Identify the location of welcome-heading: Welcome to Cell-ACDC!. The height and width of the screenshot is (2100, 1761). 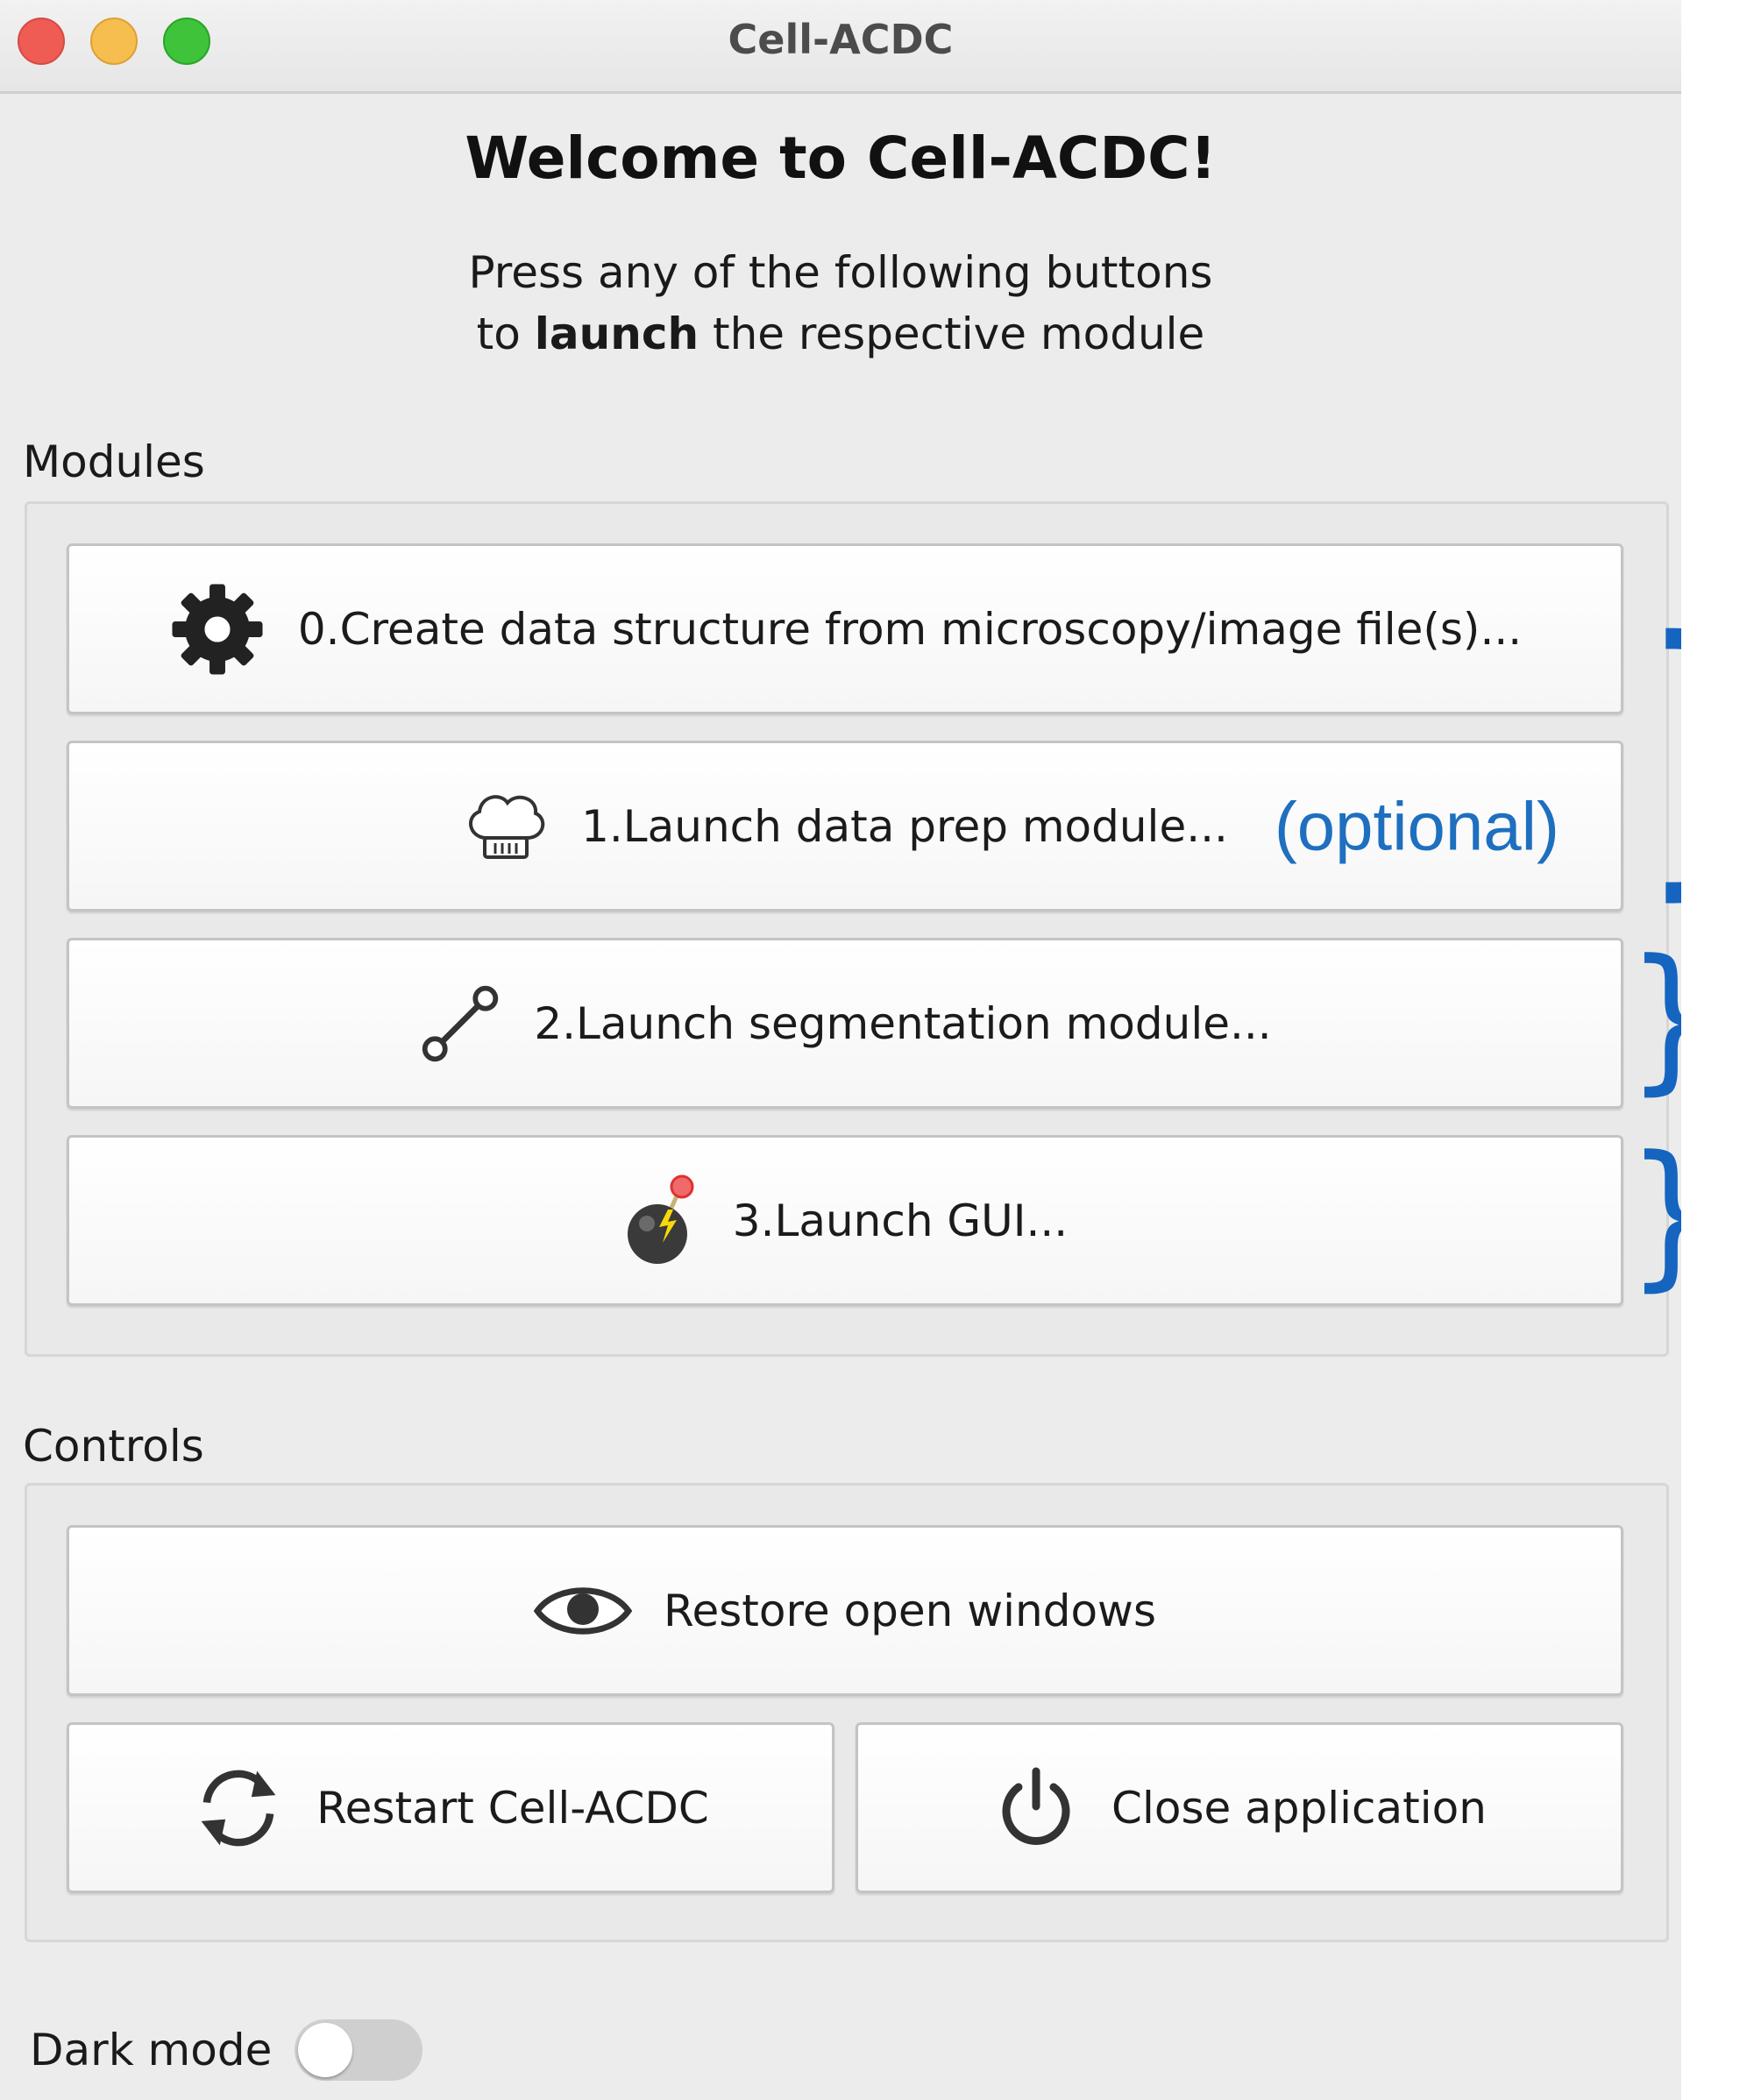
(841, 158).